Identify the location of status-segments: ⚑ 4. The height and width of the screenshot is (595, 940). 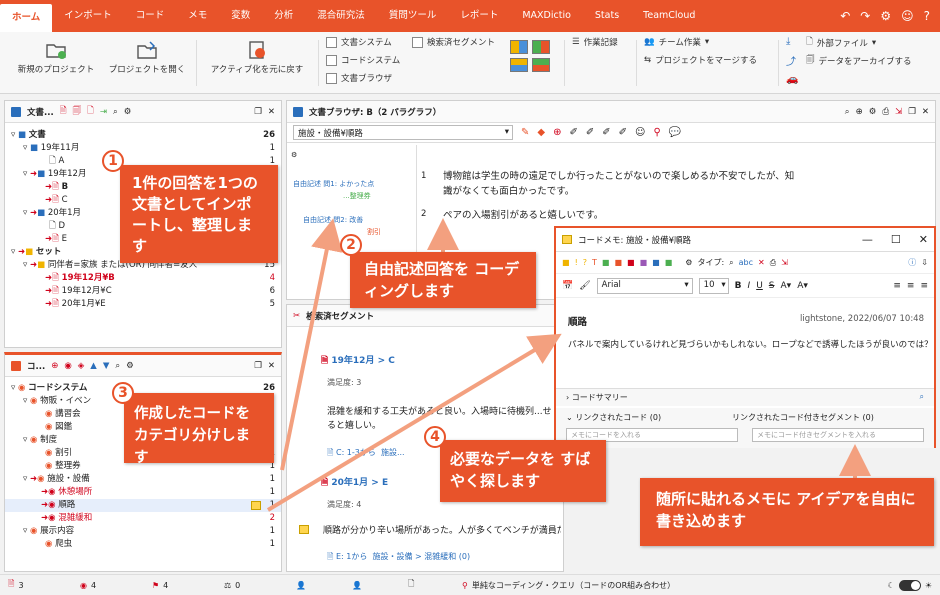
(180, 585).